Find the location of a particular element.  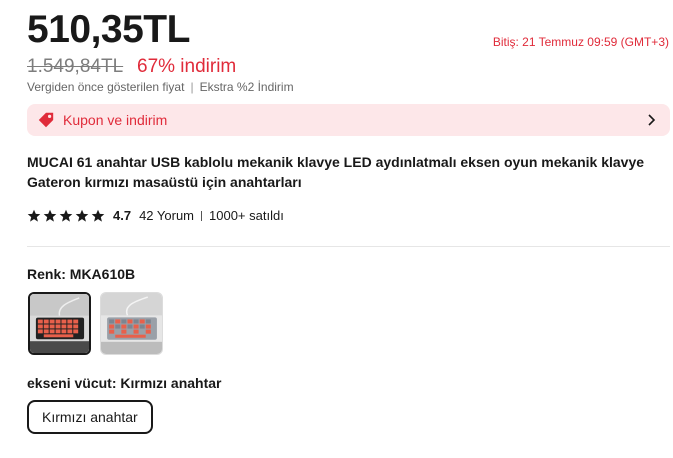

section-divider is located at coordinates (348, 246).